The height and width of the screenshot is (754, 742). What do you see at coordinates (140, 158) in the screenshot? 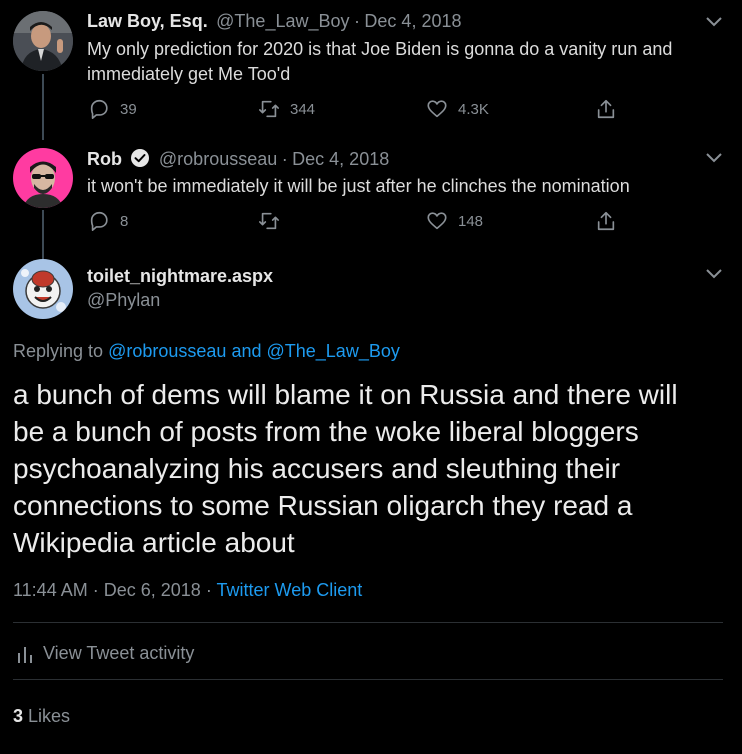
I see `verified-badge-icon` at bounding box center [140, 158].